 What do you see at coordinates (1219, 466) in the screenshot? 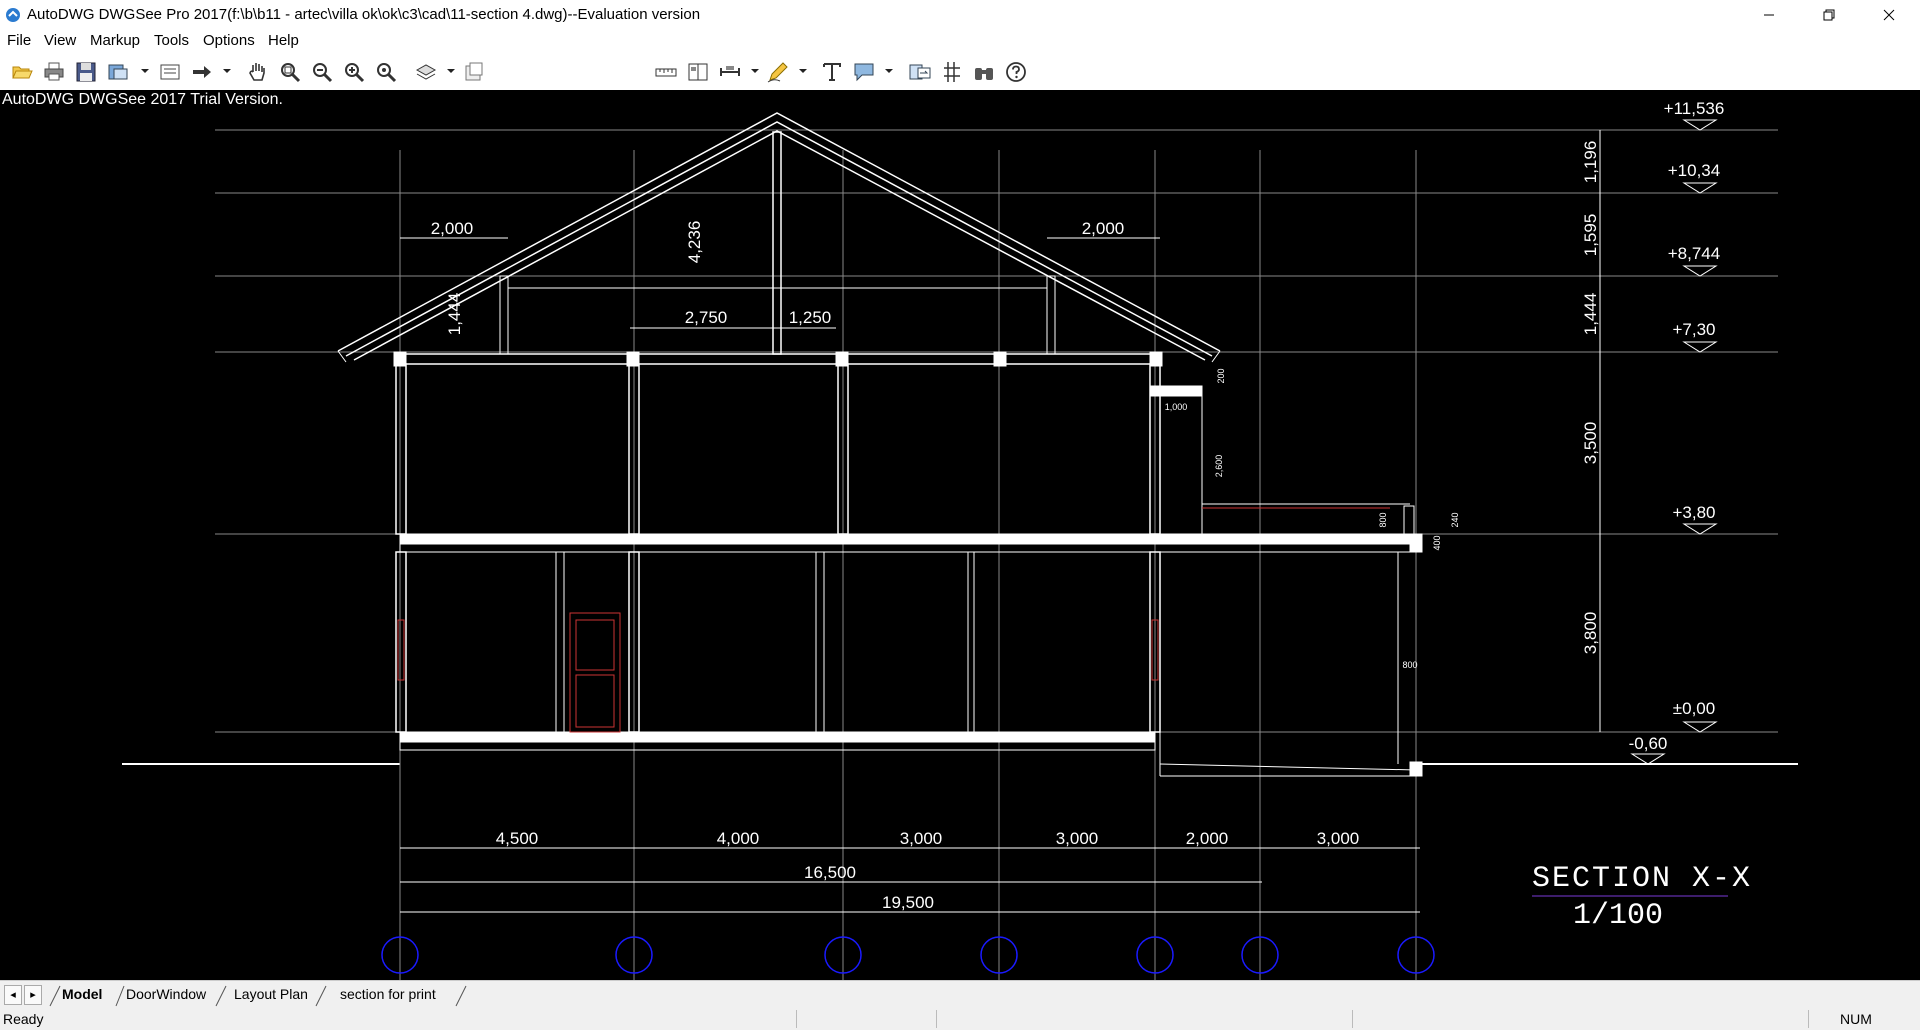
I see `small-dim-label: 2,600` at bounding box center [1219, 466].